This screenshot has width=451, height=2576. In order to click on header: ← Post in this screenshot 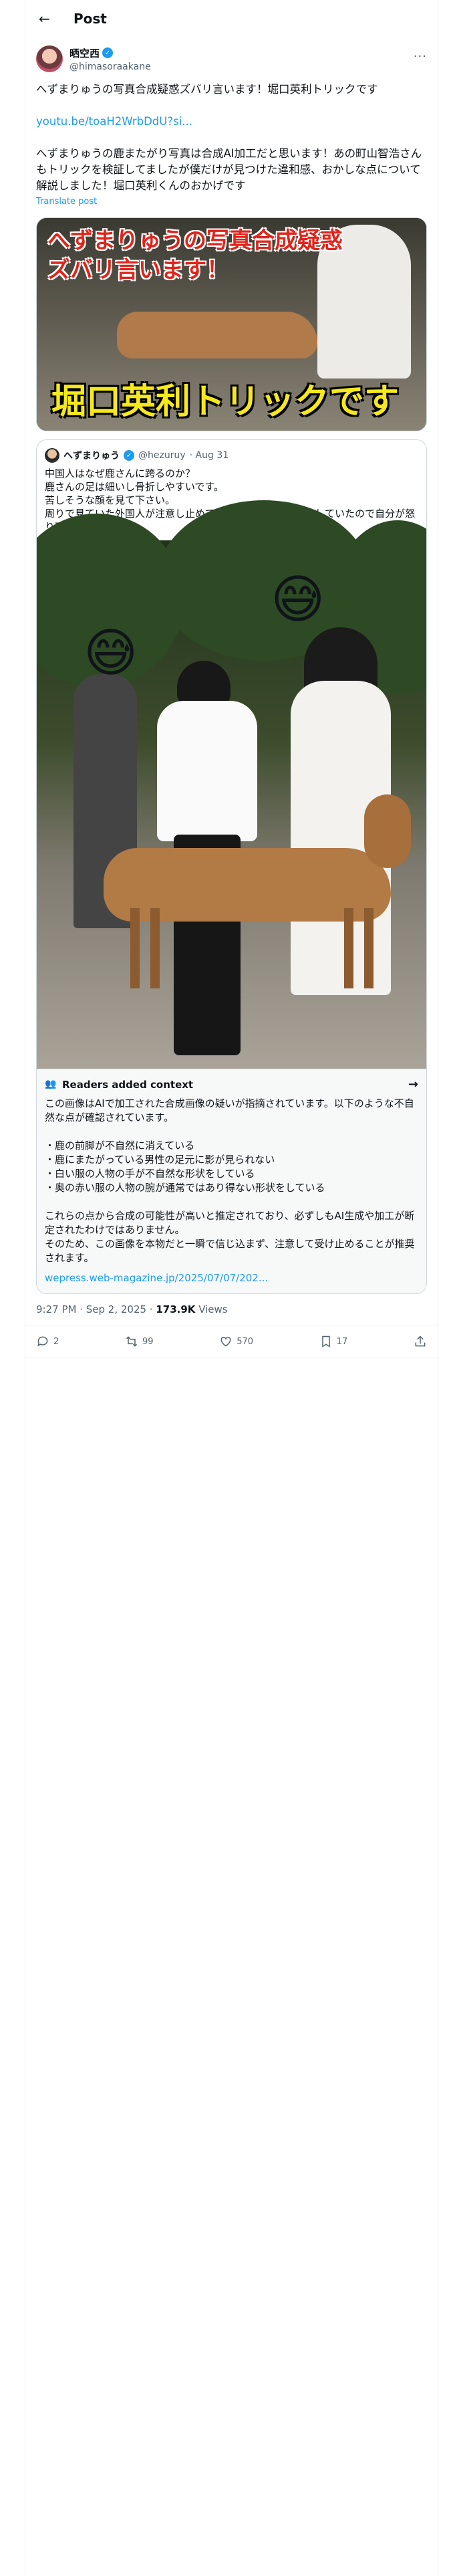, I will do `click(231, 18)`.